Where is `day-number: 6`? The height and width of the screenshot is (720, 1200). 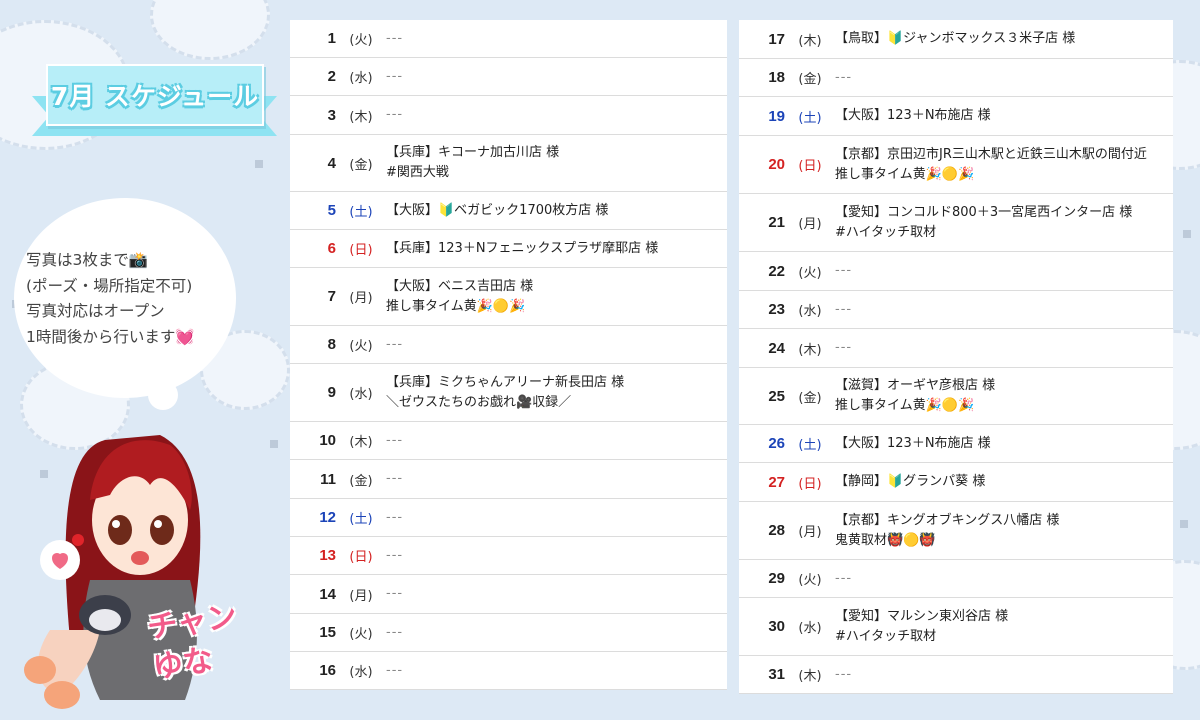
day-number: 6 is located at coordinates (331, 248).